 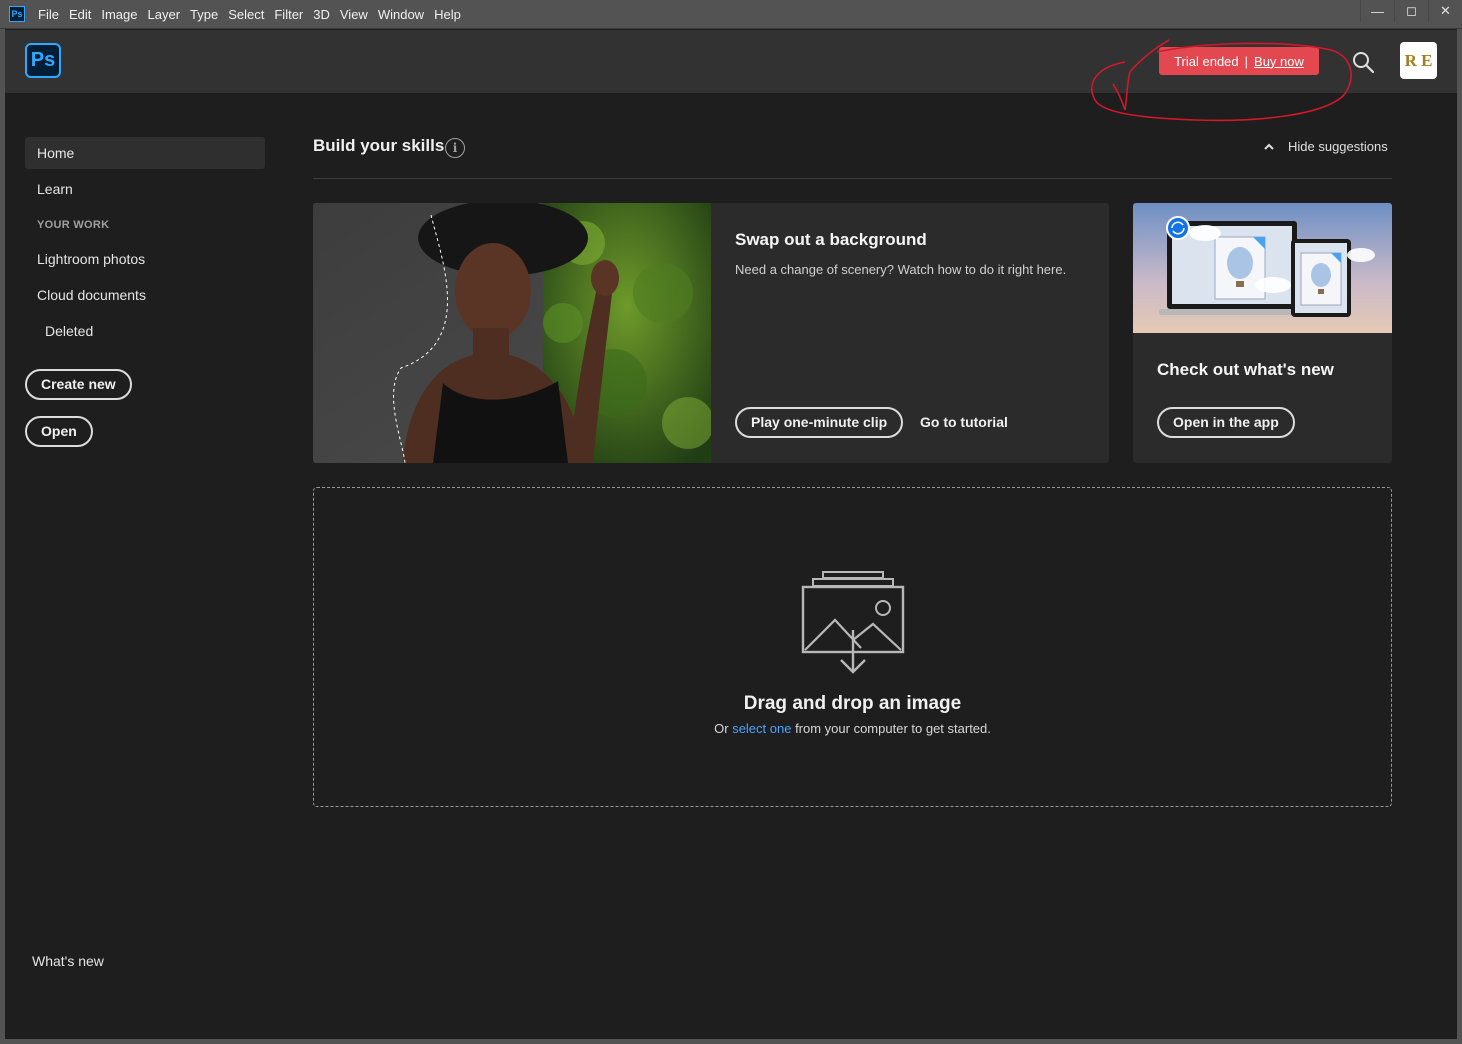 I want to click on sidebar-item-deleted: Deleted, so click(x=145, y=331).